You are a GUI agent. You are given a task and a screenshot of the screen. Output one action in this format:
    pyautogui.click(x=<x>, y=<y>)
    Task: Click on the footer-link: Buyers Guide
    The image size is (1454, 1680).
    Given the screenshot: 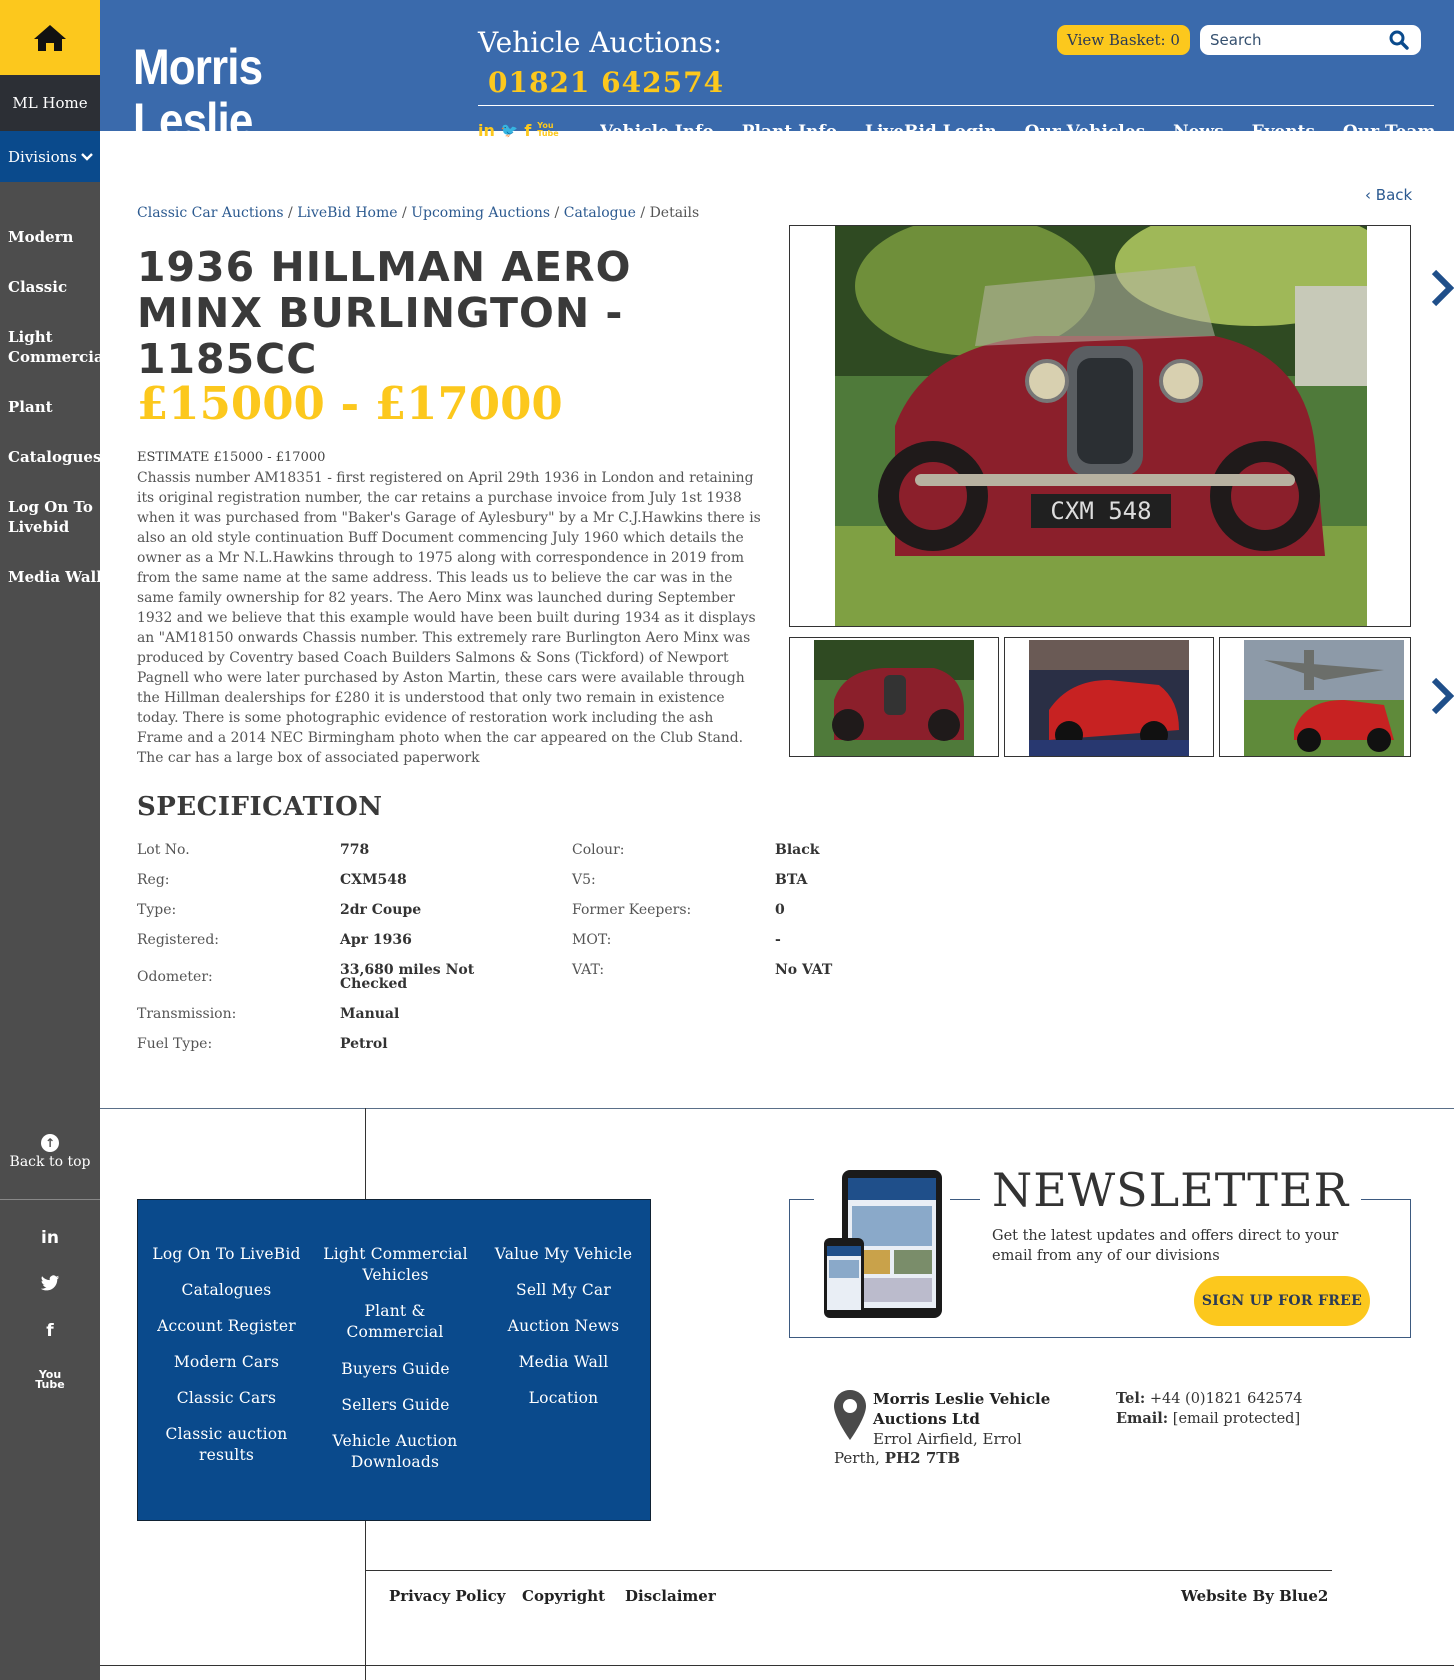 What is the action you would take?
    pyautogui.click(x=395, y=1369)
    